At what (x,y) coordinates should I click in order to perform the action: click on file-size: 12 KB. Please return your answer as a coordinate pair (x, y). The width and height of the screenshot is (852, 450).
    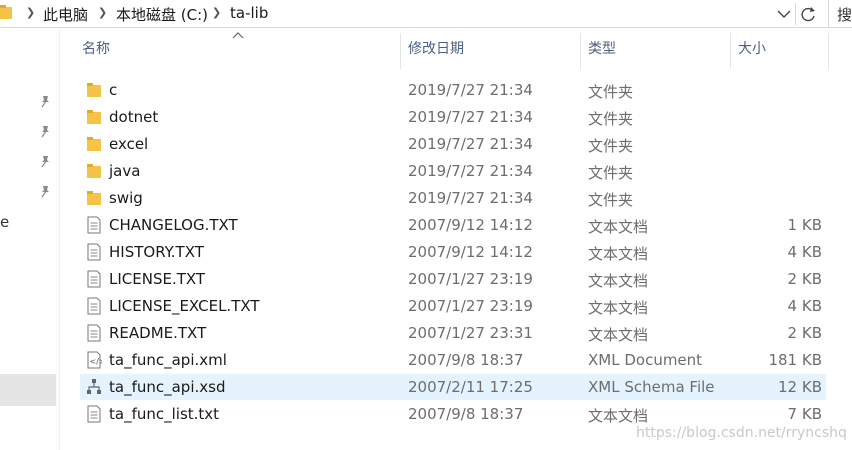
    Looking at the image, I should click on (800, 387).